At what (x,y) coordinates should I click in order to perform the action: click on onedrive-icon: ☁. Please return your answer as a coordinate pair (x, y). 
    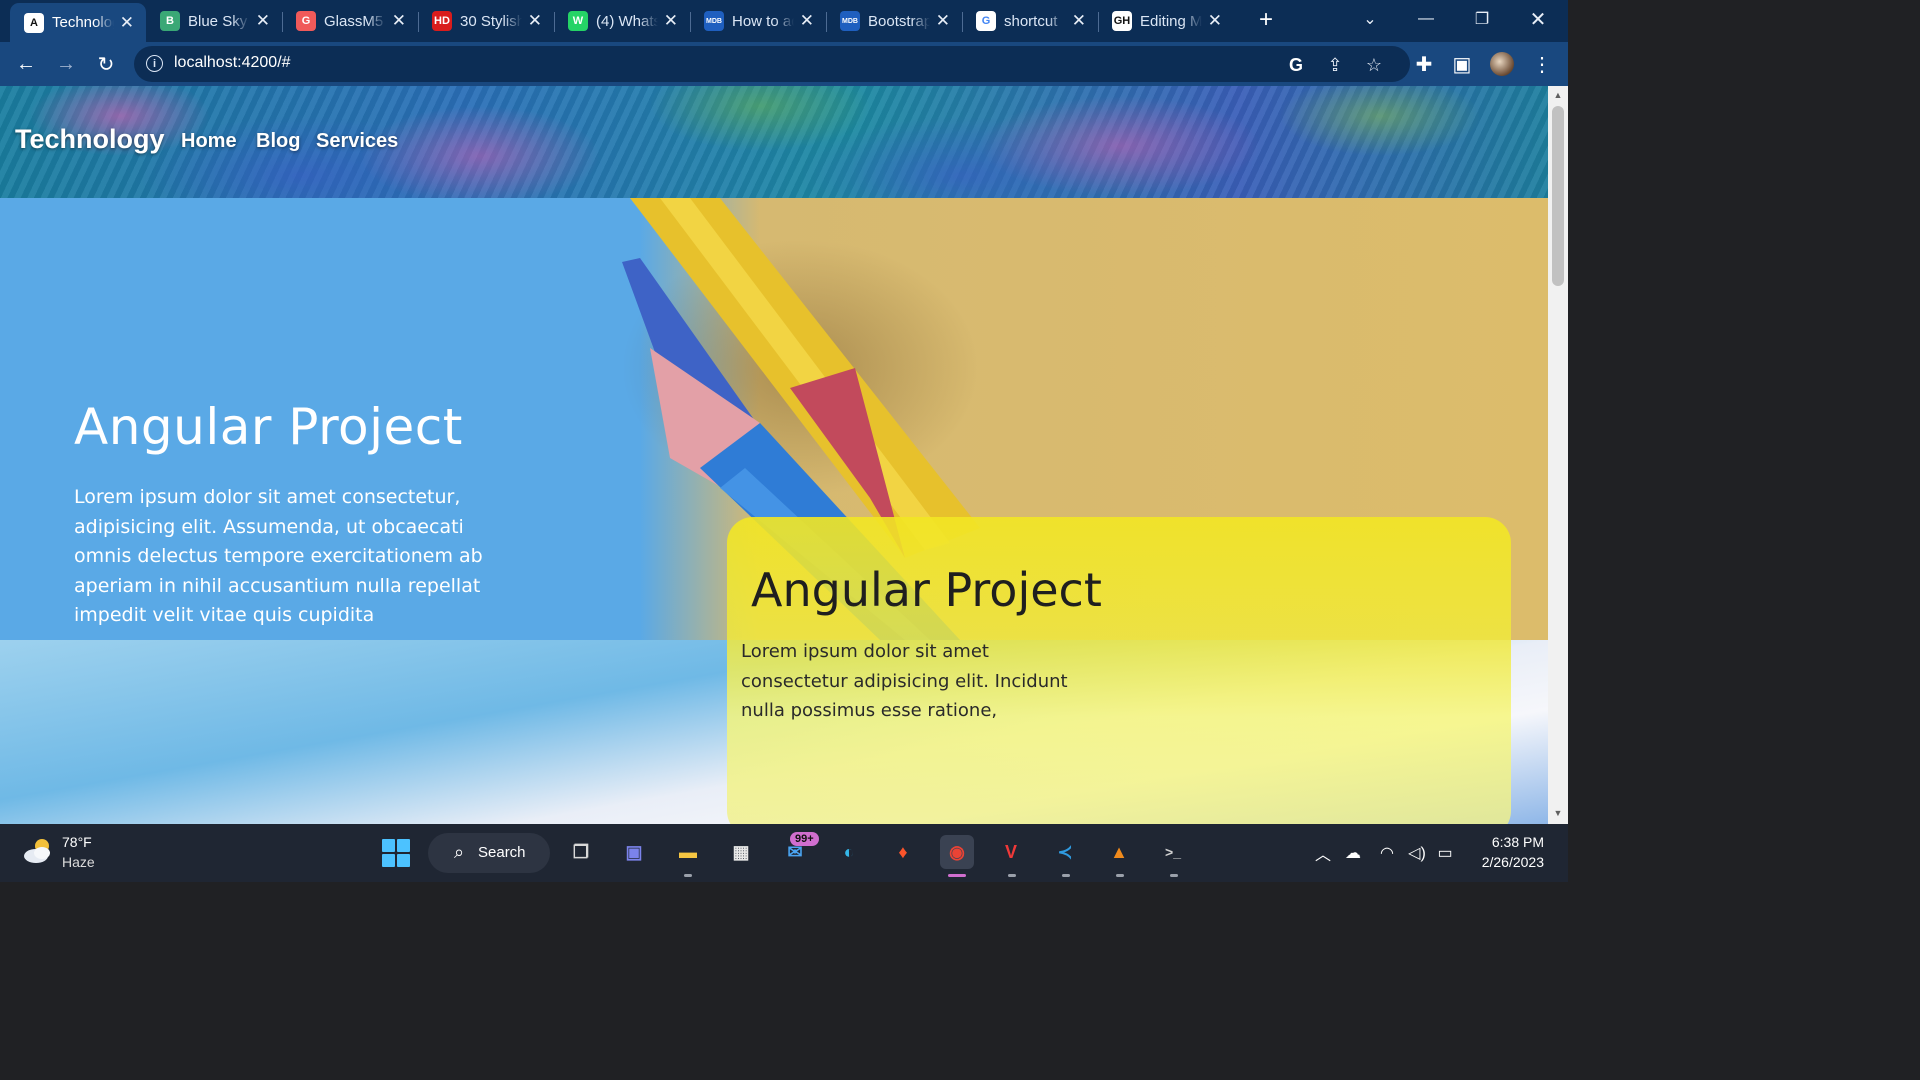
    Looking at the image, I should click on (1353, 853).